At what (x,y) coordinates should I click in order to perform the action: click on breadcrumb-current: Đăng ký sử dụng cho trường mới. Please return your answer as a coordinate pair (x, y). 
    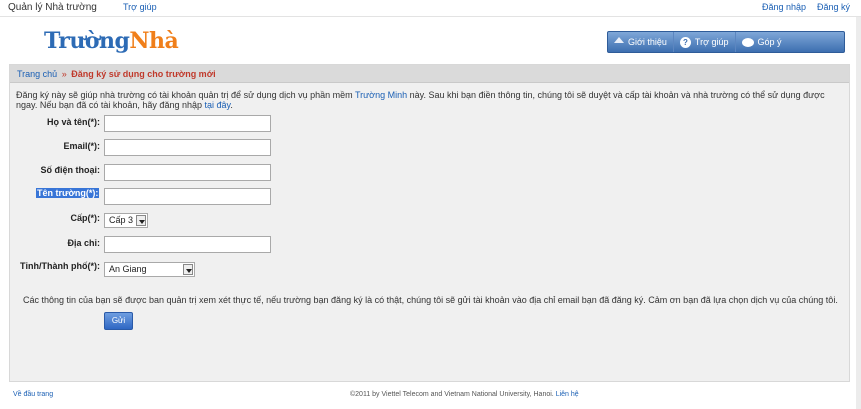
    Looking at the image, I should click on (143, 74).